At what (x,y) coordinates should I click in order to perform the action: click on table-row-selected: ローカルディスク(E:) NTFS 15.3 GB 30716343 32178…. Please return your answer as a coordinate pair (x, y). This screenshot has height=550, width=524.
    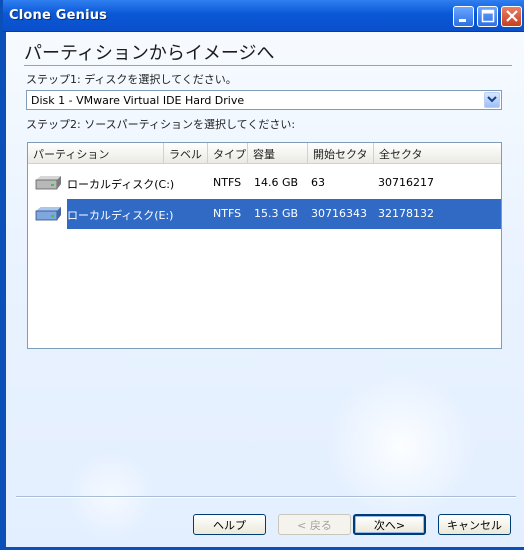
    Looking at the image, I should click on (264, 214).